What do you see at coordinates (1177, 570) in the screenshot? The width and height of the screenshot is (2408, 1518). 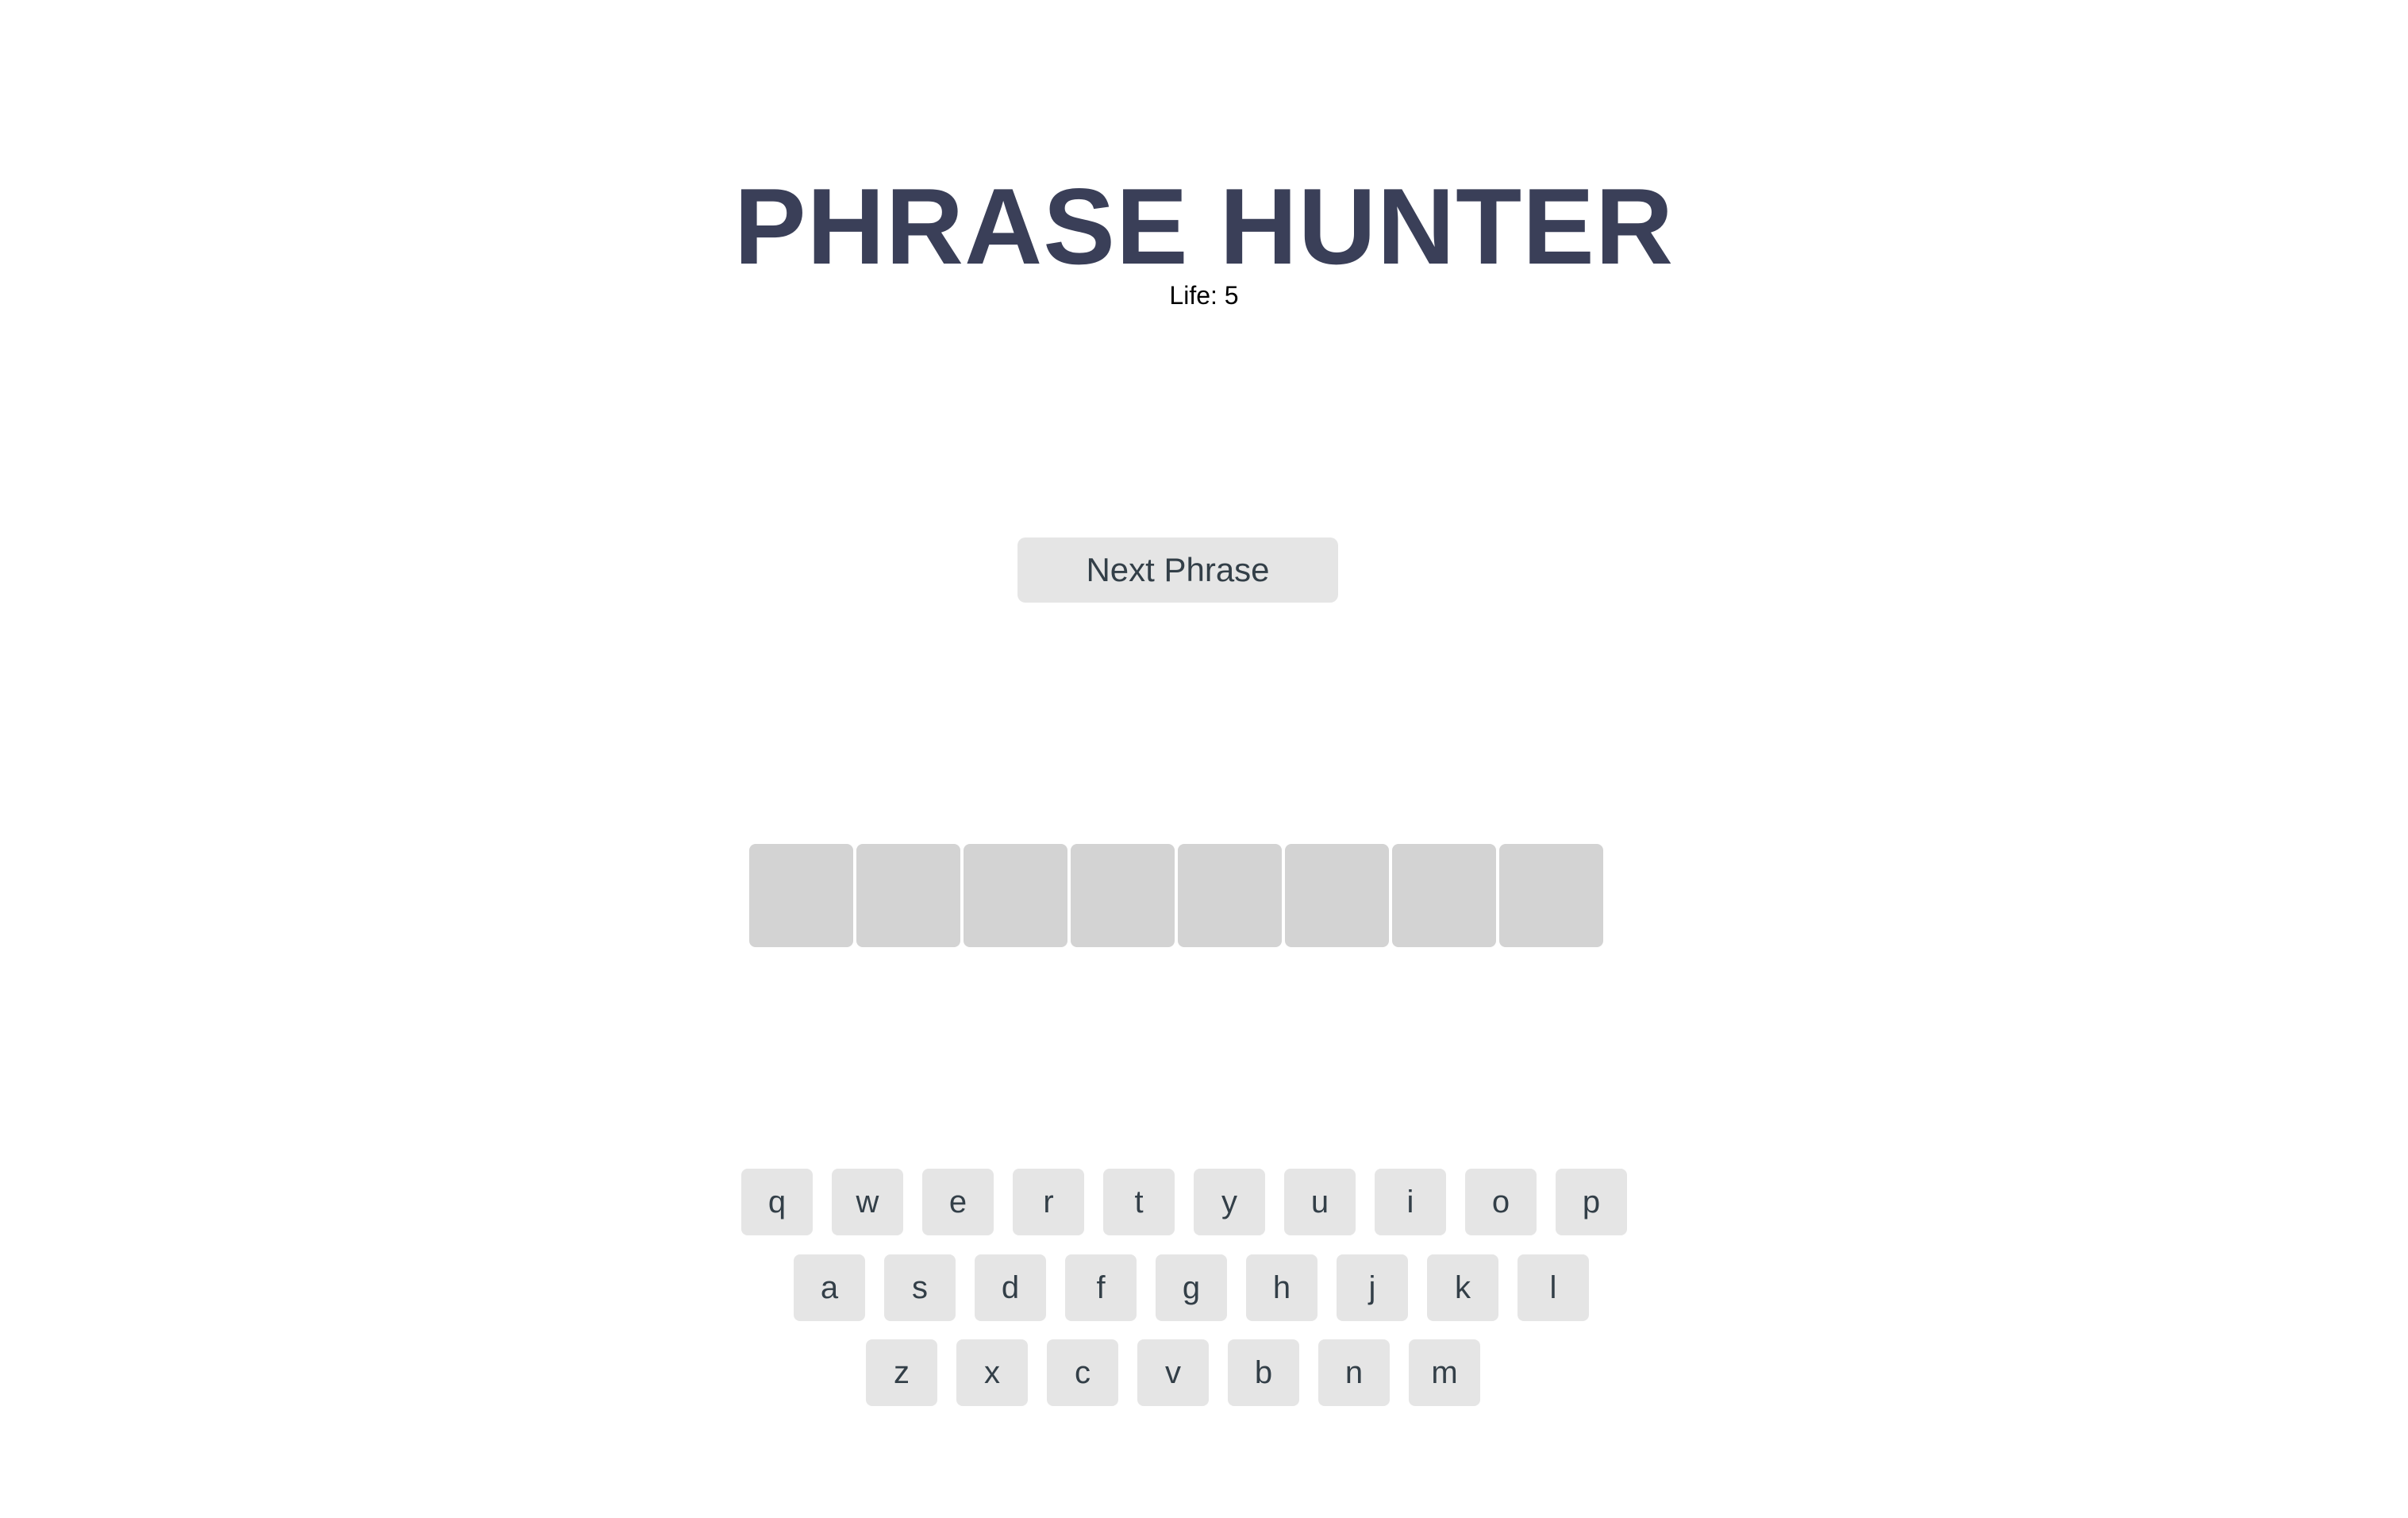 I see `next-phrase-button: Next Phrase` at bounding box center [1177, 570].